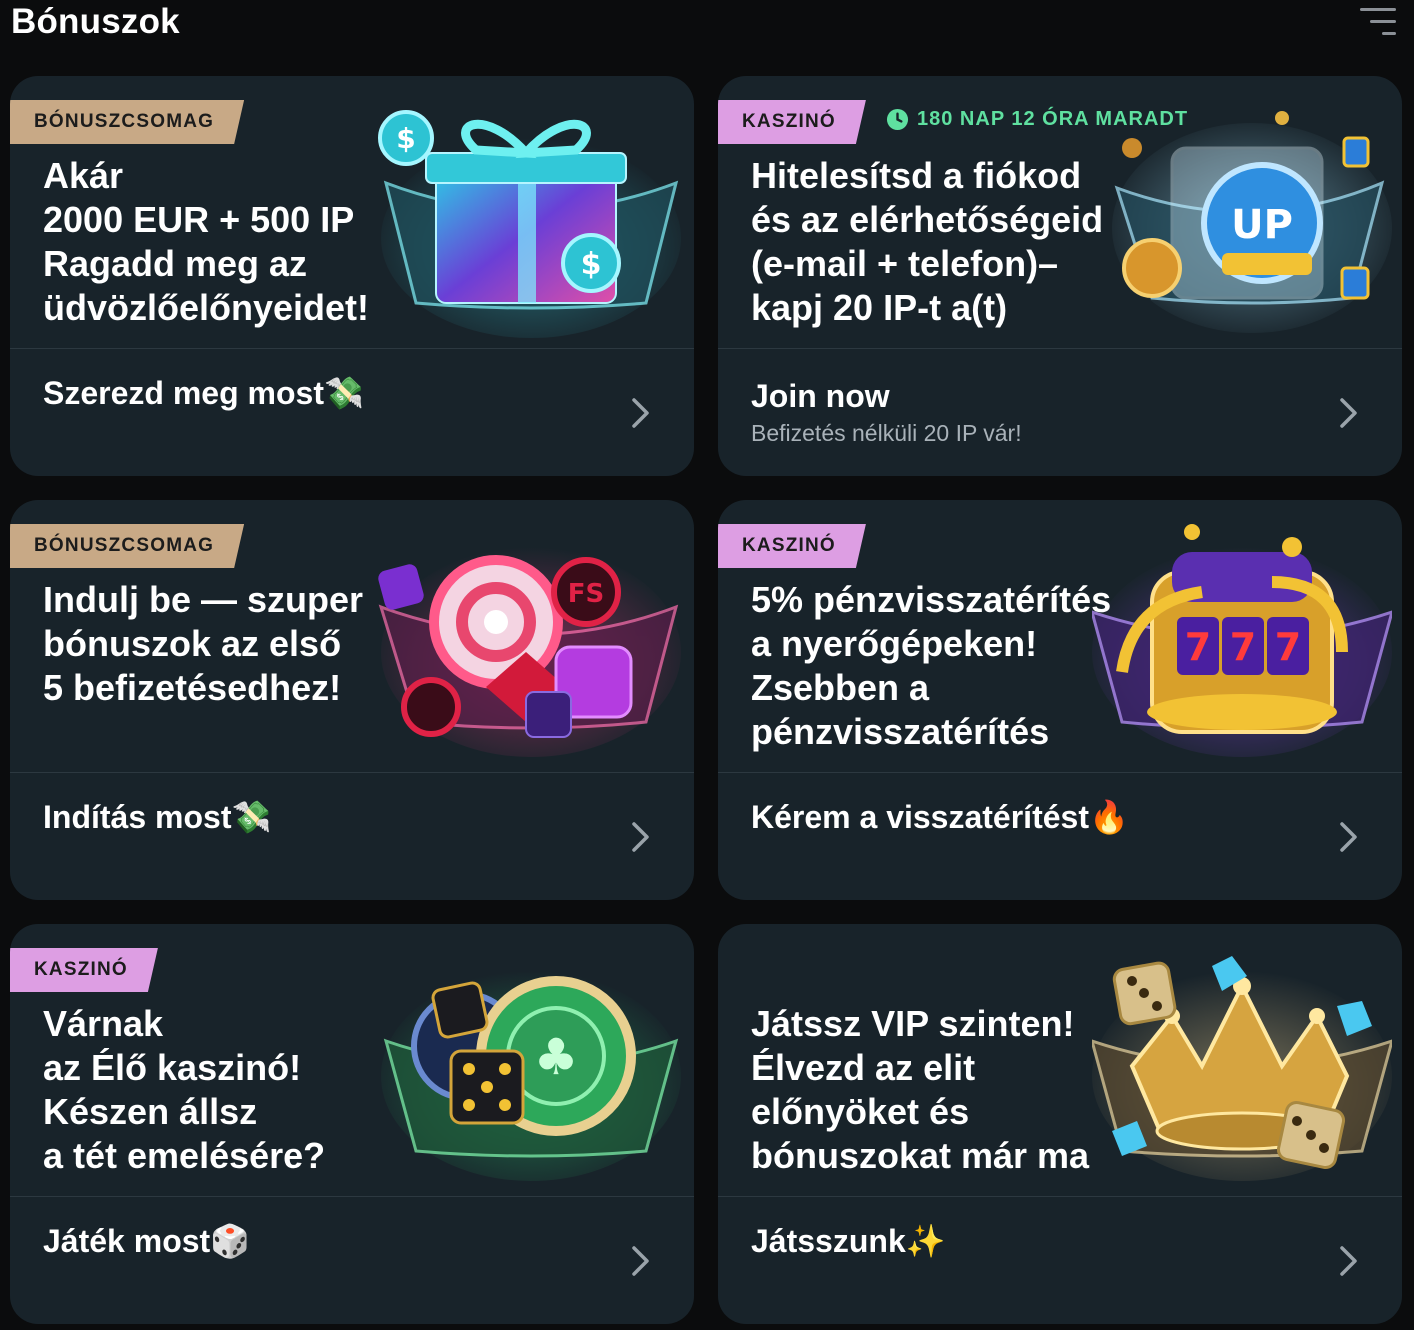 The height and width of the screenshot is (1330, 1414). I want to click on candy-chips-icon: FS, so click(529, 652).